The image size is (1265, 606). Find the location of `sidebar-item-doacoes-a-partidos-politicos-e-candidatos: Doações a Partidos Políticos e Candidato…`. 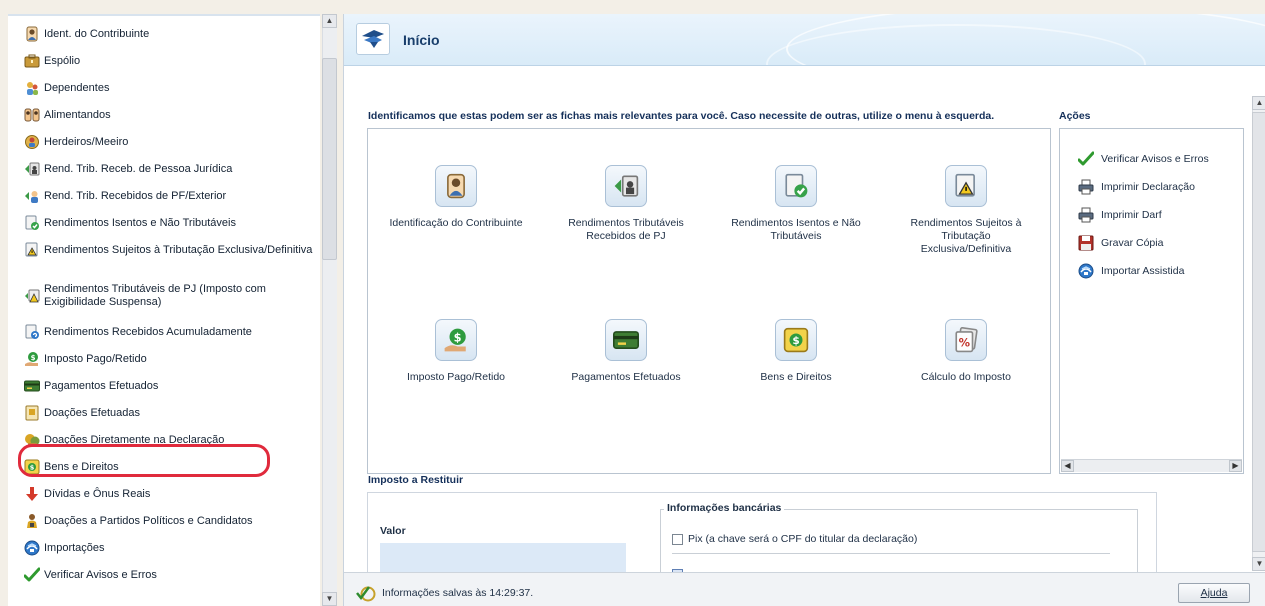

sidebar-item-doacoes-a-partidos-politicos-e-candidatos: Doações a Partidos Políticos e Candidato… is located at coordinates (168, 521).